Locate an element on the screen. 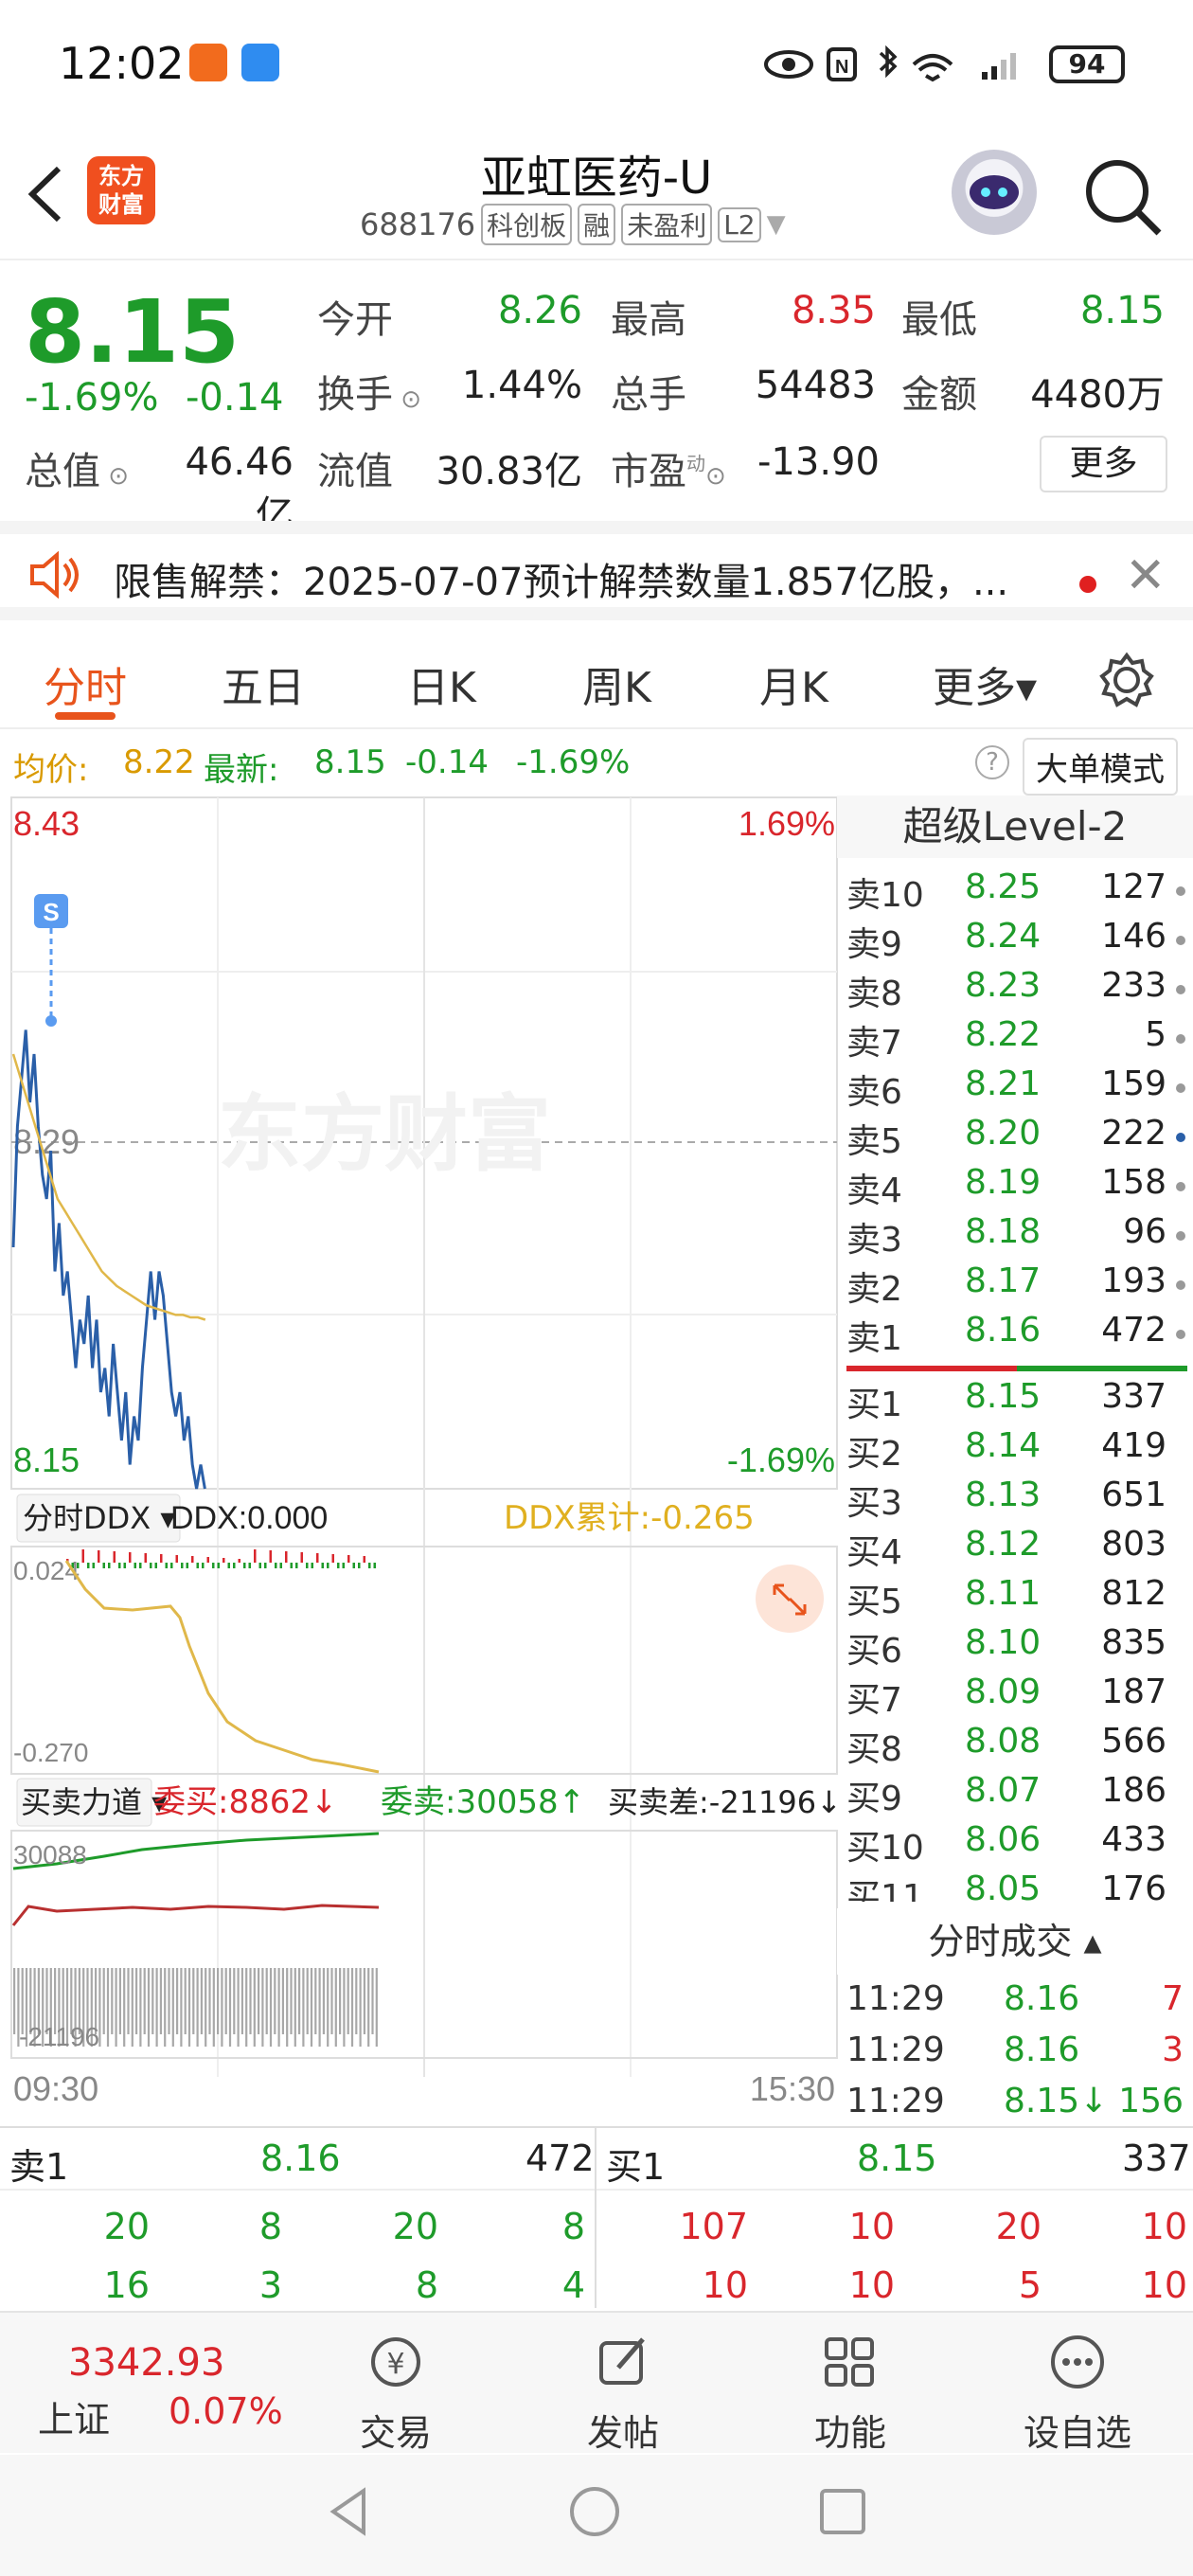  stock-code: 688176 is located at coordinates (418, 224).